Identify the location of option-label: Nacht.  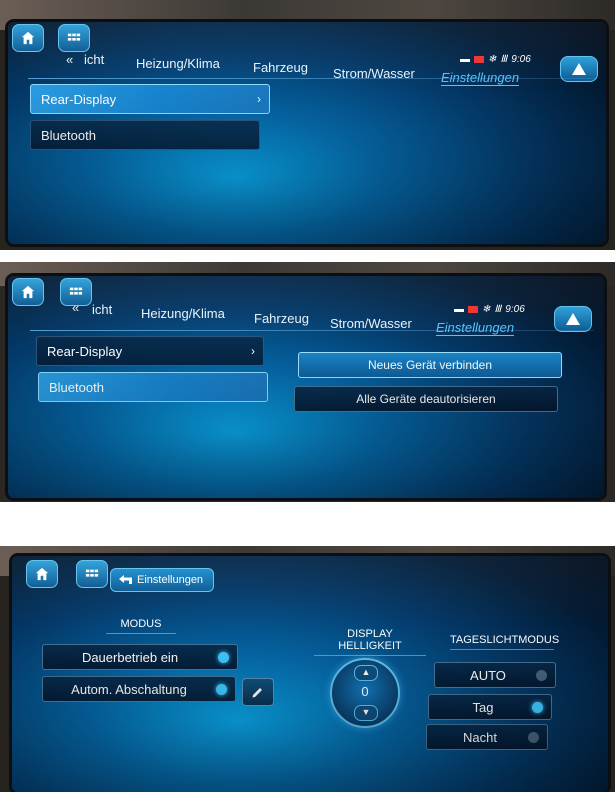
(480, 737).